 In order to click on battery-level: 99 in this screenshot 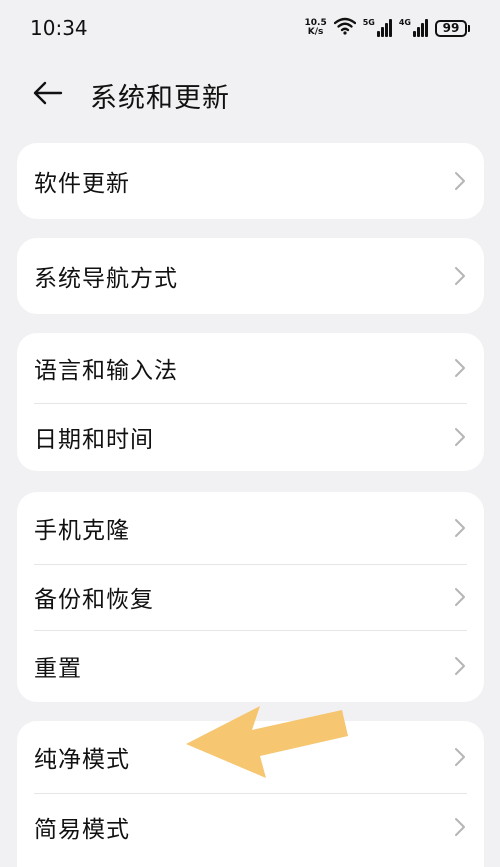, I will do `click(451, 28)`.